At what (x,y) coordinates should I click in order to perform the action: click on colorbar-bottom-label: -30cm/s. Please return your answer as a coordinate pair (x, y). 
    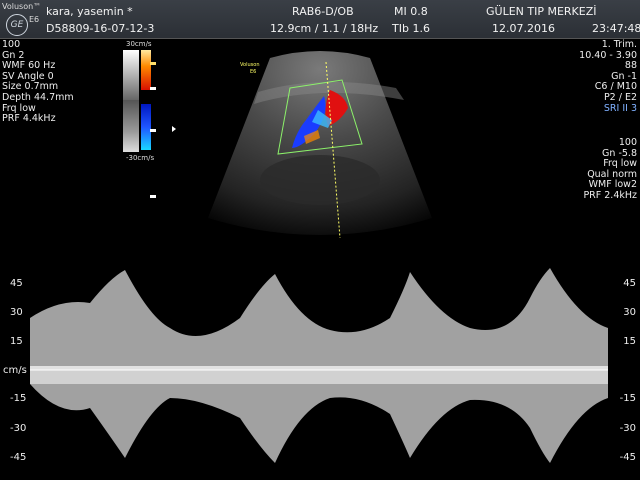
    Looking at the image, I should click on (140, 158).